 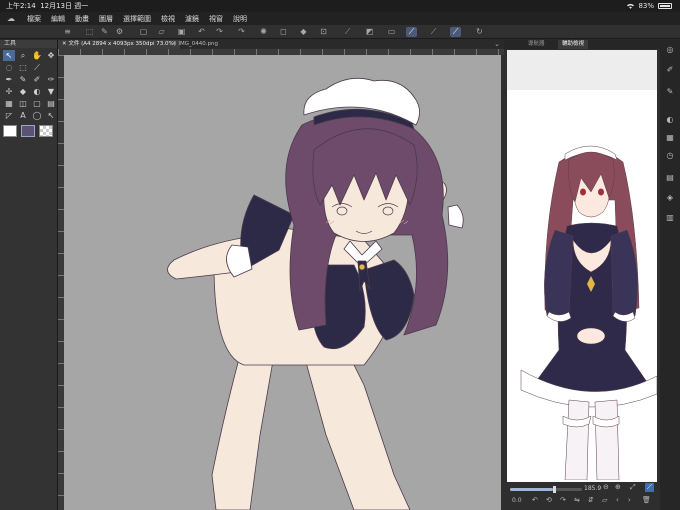 I want to click on transform-icon: ✺, so click(x=263, y=32).